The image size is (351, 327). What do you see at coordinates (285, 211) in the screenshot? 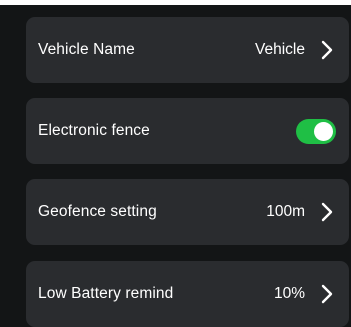
I see `geofence-setting-value: 100m` at bounding box center [285, 211].